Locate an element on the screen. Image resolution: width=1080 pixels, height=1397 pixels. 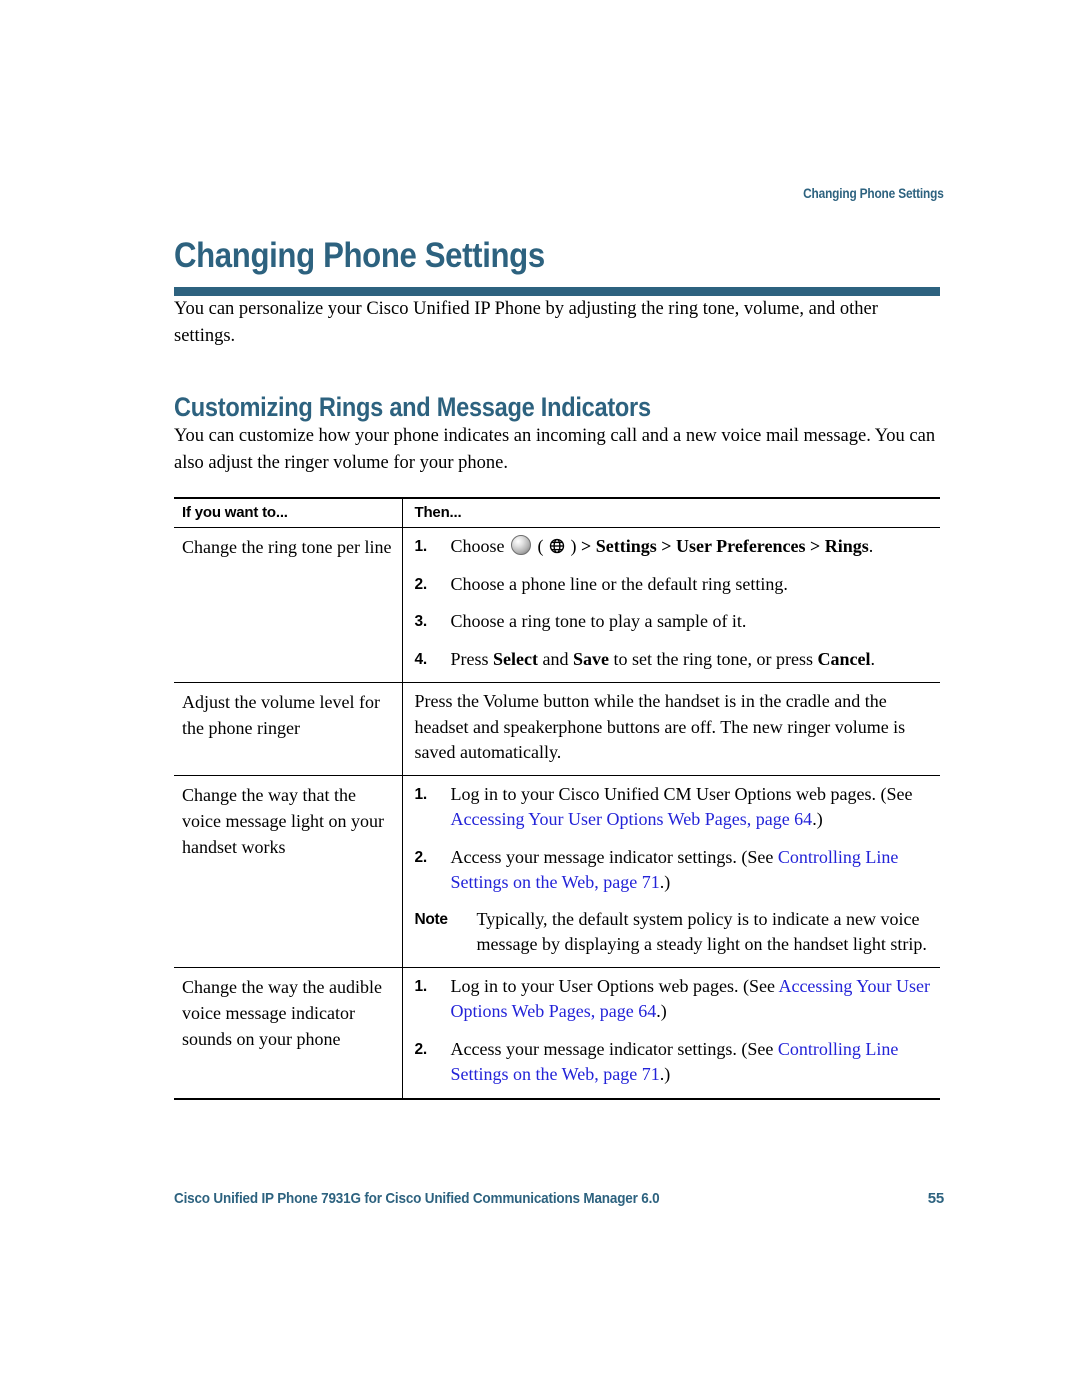
bold-term: Save is located at coordinates (591, 658).